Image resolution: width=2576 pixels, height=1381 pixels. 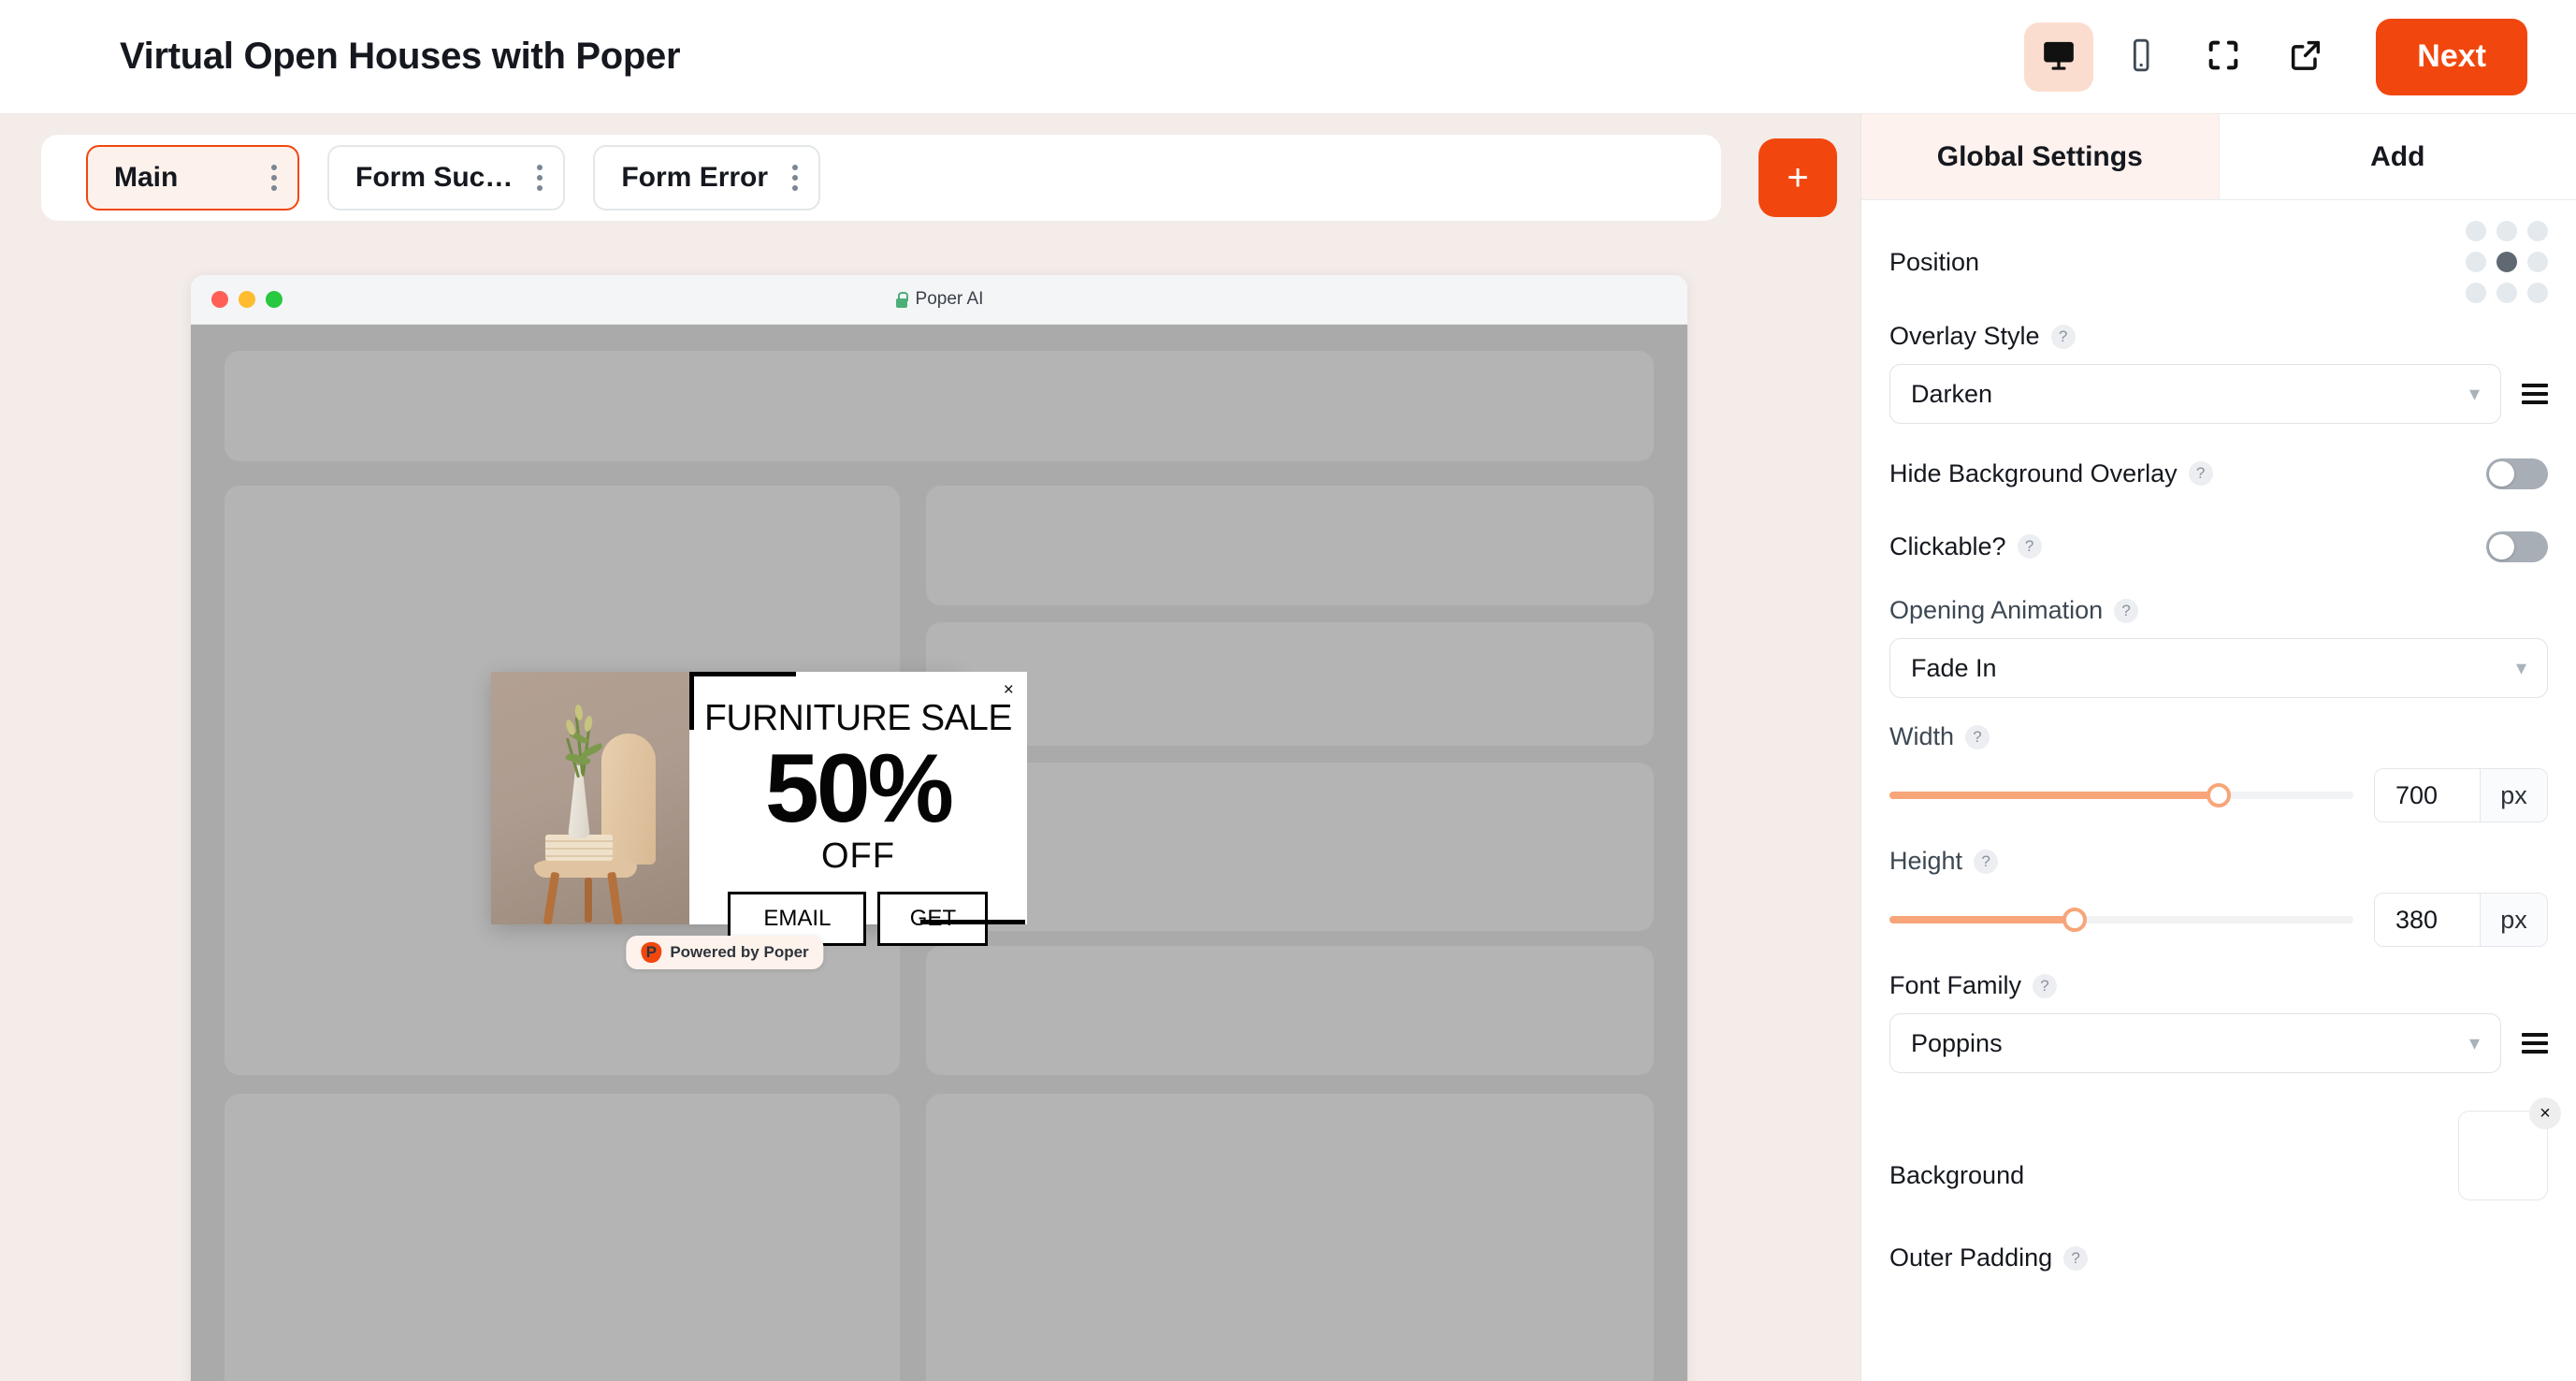 What do you see at coordinates (1952, 393) in the screenshot?
I see `overlay-style-value: Darken` at bounding box center [1952, 393].